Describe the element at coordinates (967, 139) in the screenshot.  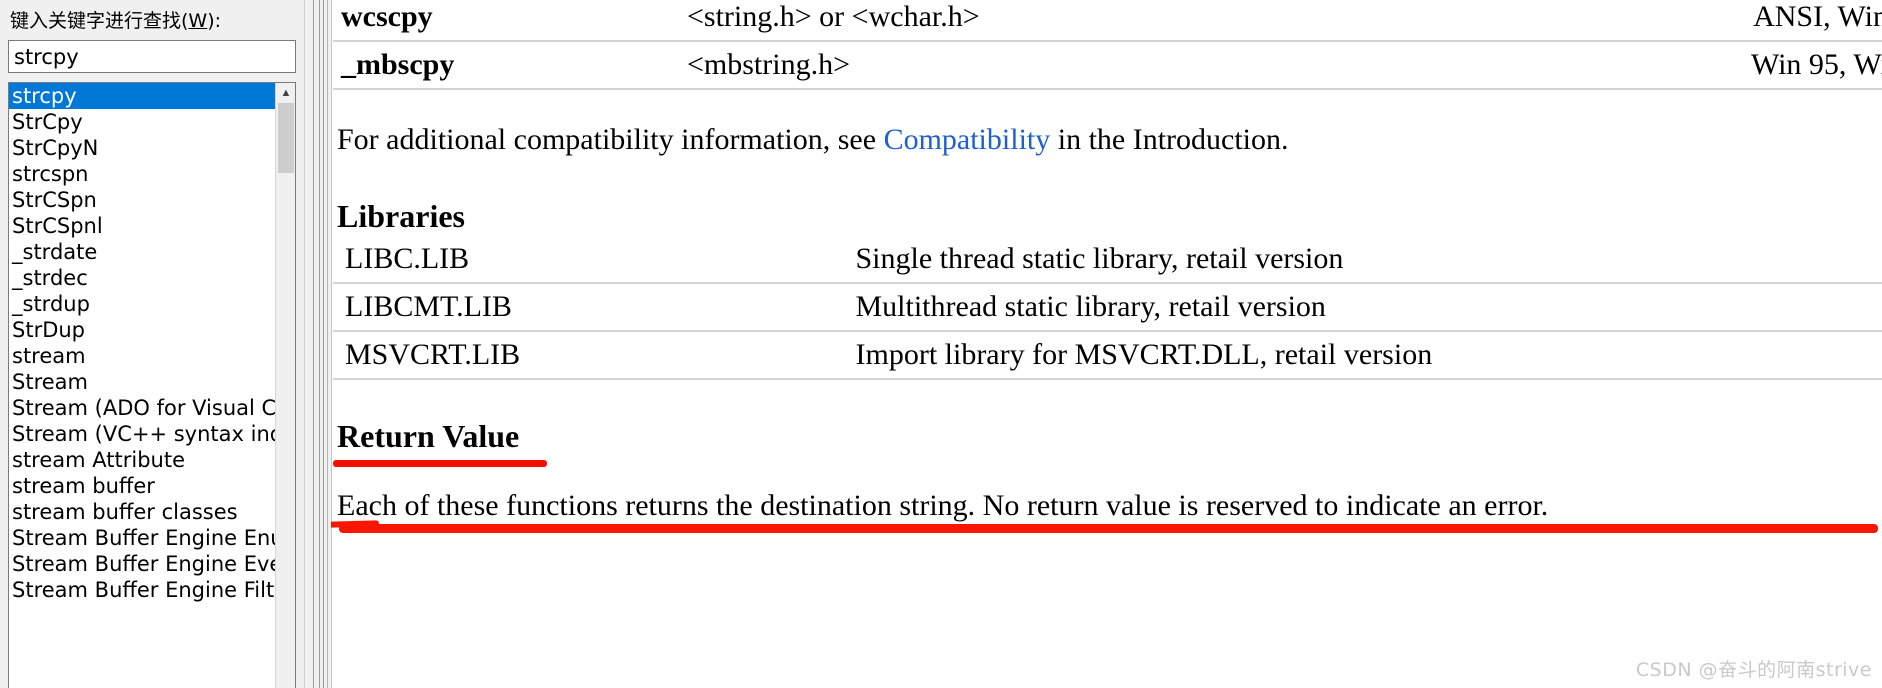
I see `compatibility-link: Compatibility` at that location.